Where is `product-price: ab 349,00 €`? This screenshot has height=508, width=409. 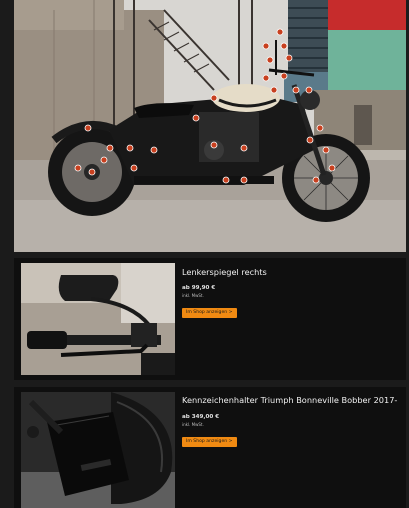 product-price: ab 349,00 € is located at coordinates (201, 417).